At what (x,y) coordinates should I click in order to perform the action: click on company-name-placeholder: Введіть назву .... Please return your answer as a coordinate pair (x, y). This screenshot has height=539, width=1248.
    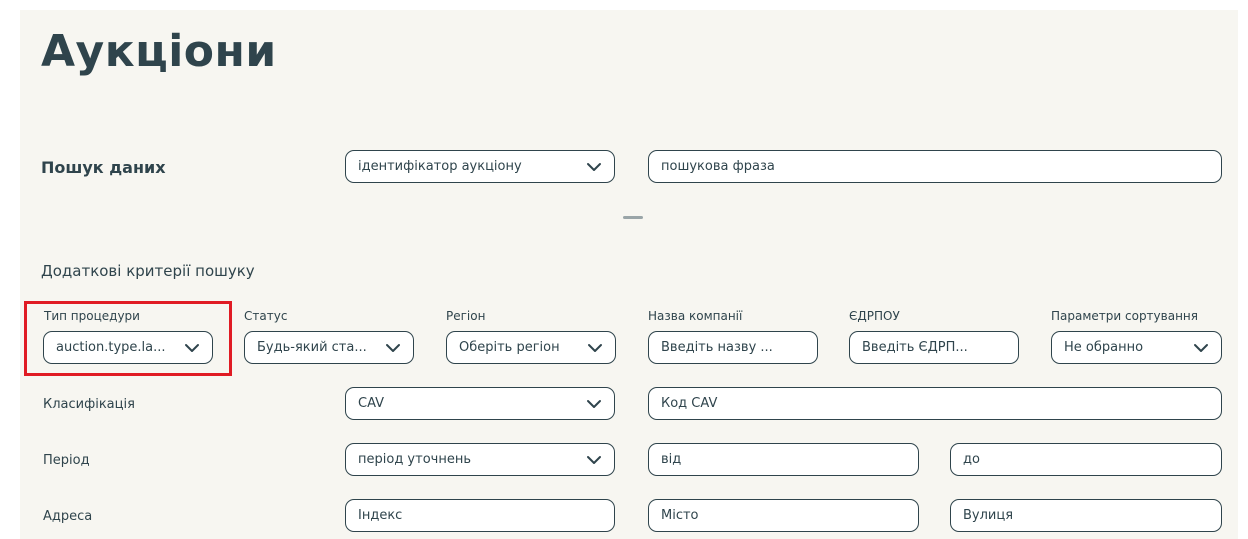
    Looking at the image, I should click on (717, 347).